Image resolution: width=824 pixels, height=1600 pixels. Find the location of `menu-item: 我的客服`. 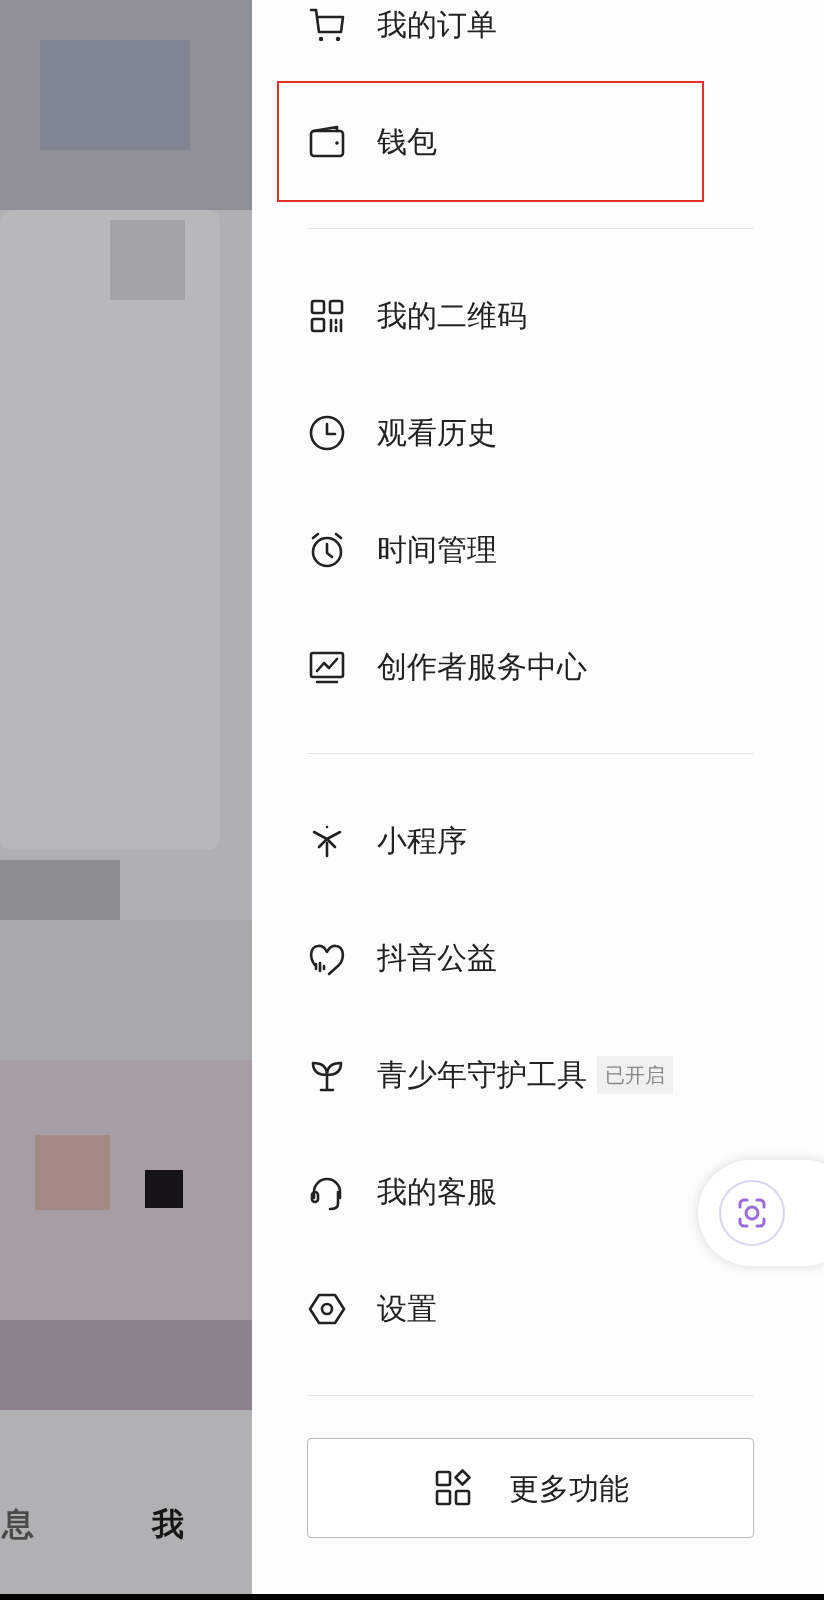

menu-item: 我的客服 is located at coordinates (402, 1191).